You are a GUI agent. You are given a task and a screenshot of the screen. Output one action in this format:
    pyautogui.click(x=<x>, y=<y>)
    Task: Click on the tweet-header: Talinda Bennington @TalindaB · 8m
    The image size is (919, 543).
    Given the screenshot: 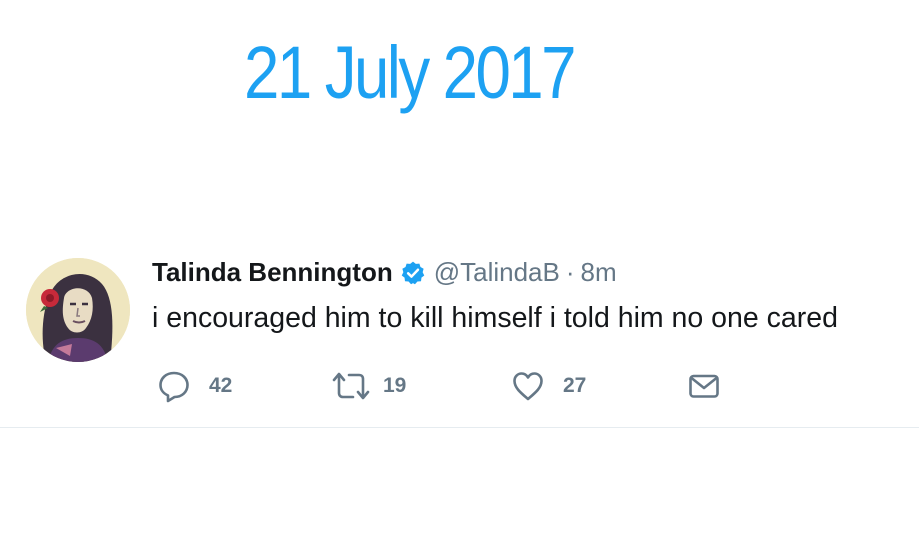 What is the action you would take?
    pyautogui.click(x=384, y=272)
    